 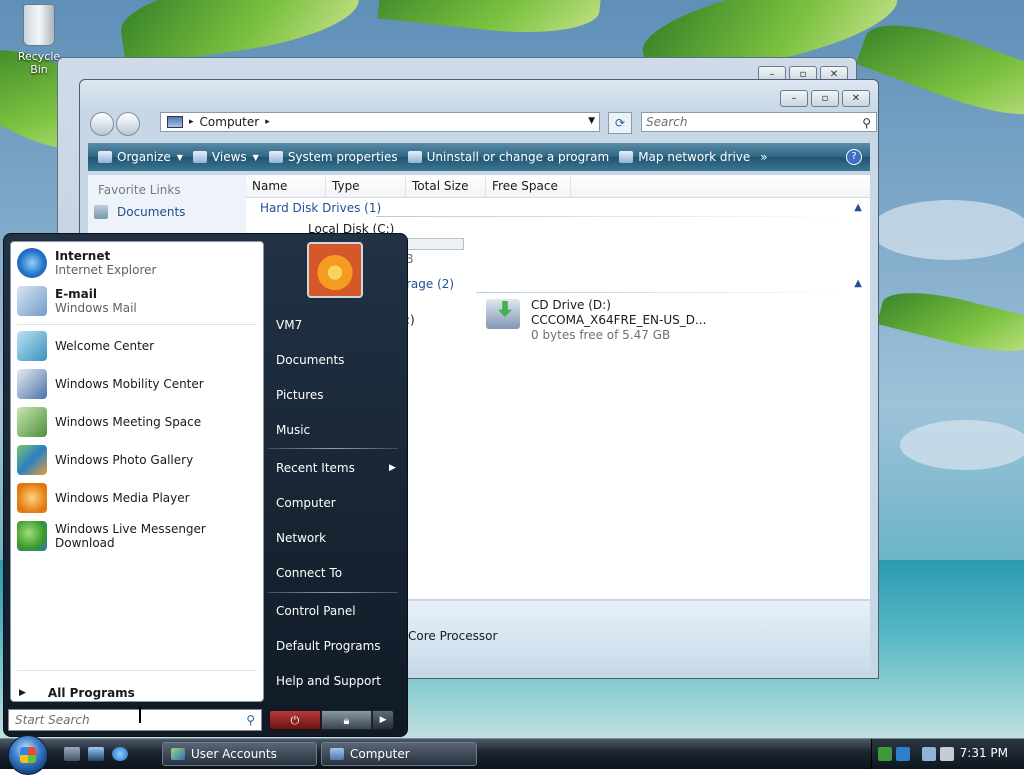 What do you see at coordinates (32, 536) in the screenshot?
I see `live-messenger-icon` at bounding box center [32, 536].